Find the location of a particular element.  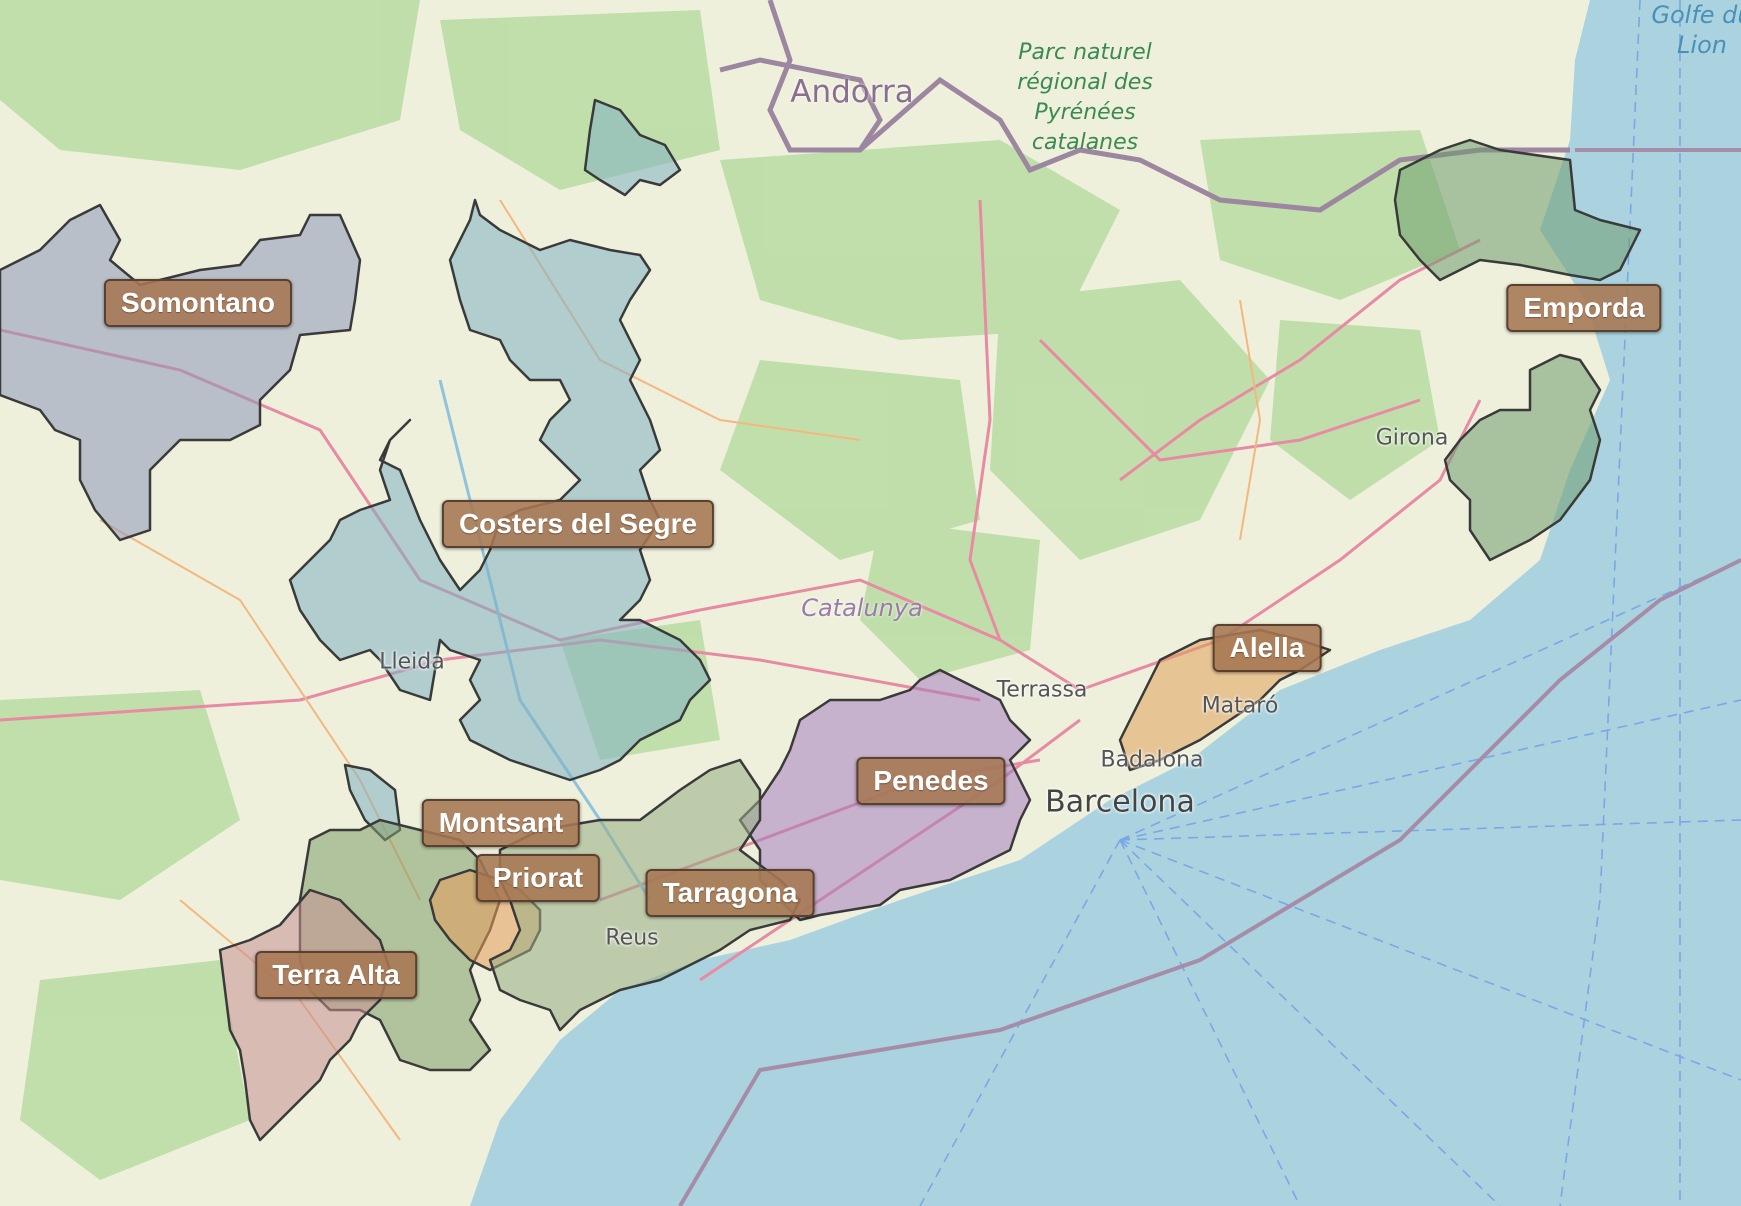

label-costers-del-segre: Costers del Segre is located at coordinates (578, 524).